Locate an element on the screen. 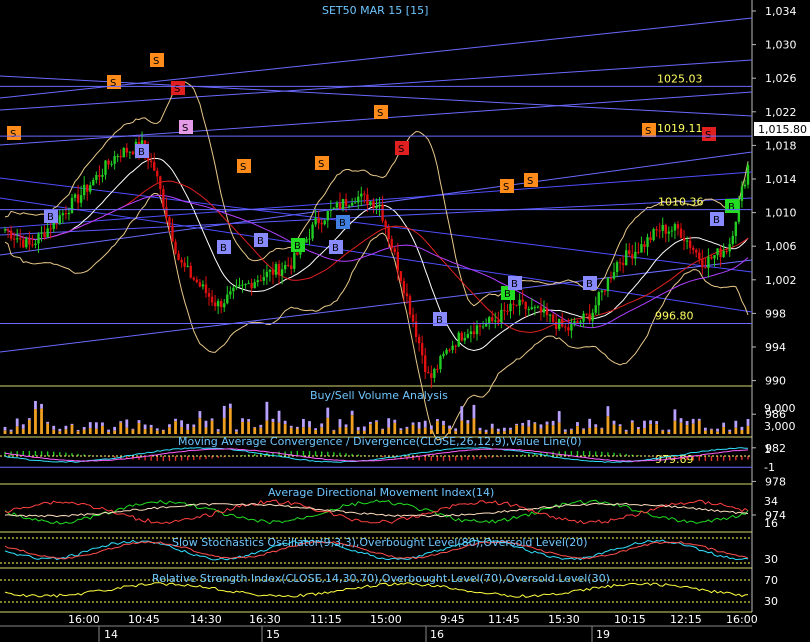  date-tick: 19 is located at coordinates (603, 634).